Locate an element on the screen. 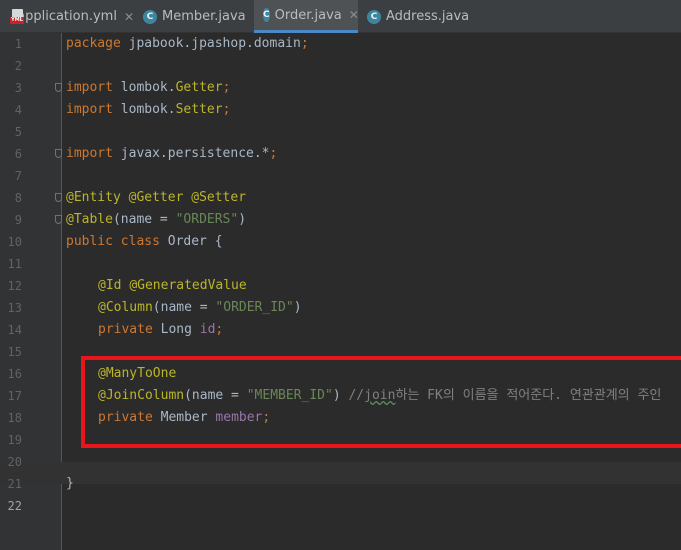  line-number: 17 is located at coordinates (14, 396).